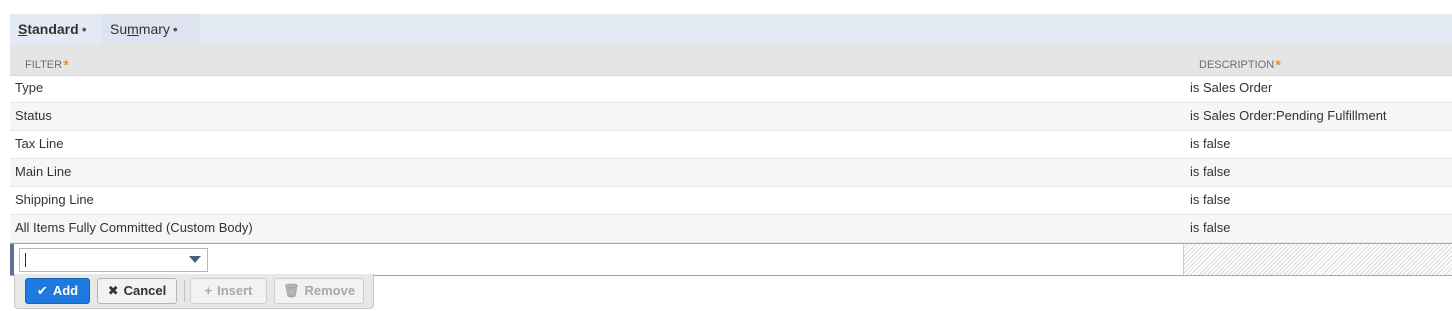 This screenshot has height=311, width=1452. What do you see at coordinates (42, 290) in the screenshot?
I see `checkmark-icon: ✔` at bounding box center [42, 290].